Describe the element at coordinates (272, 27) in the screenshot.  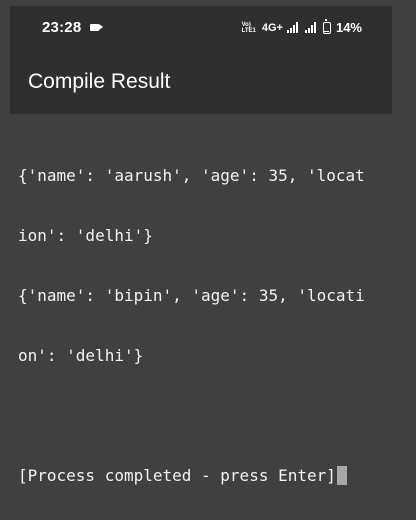
I see `network-type-label: 4G+` at that location.